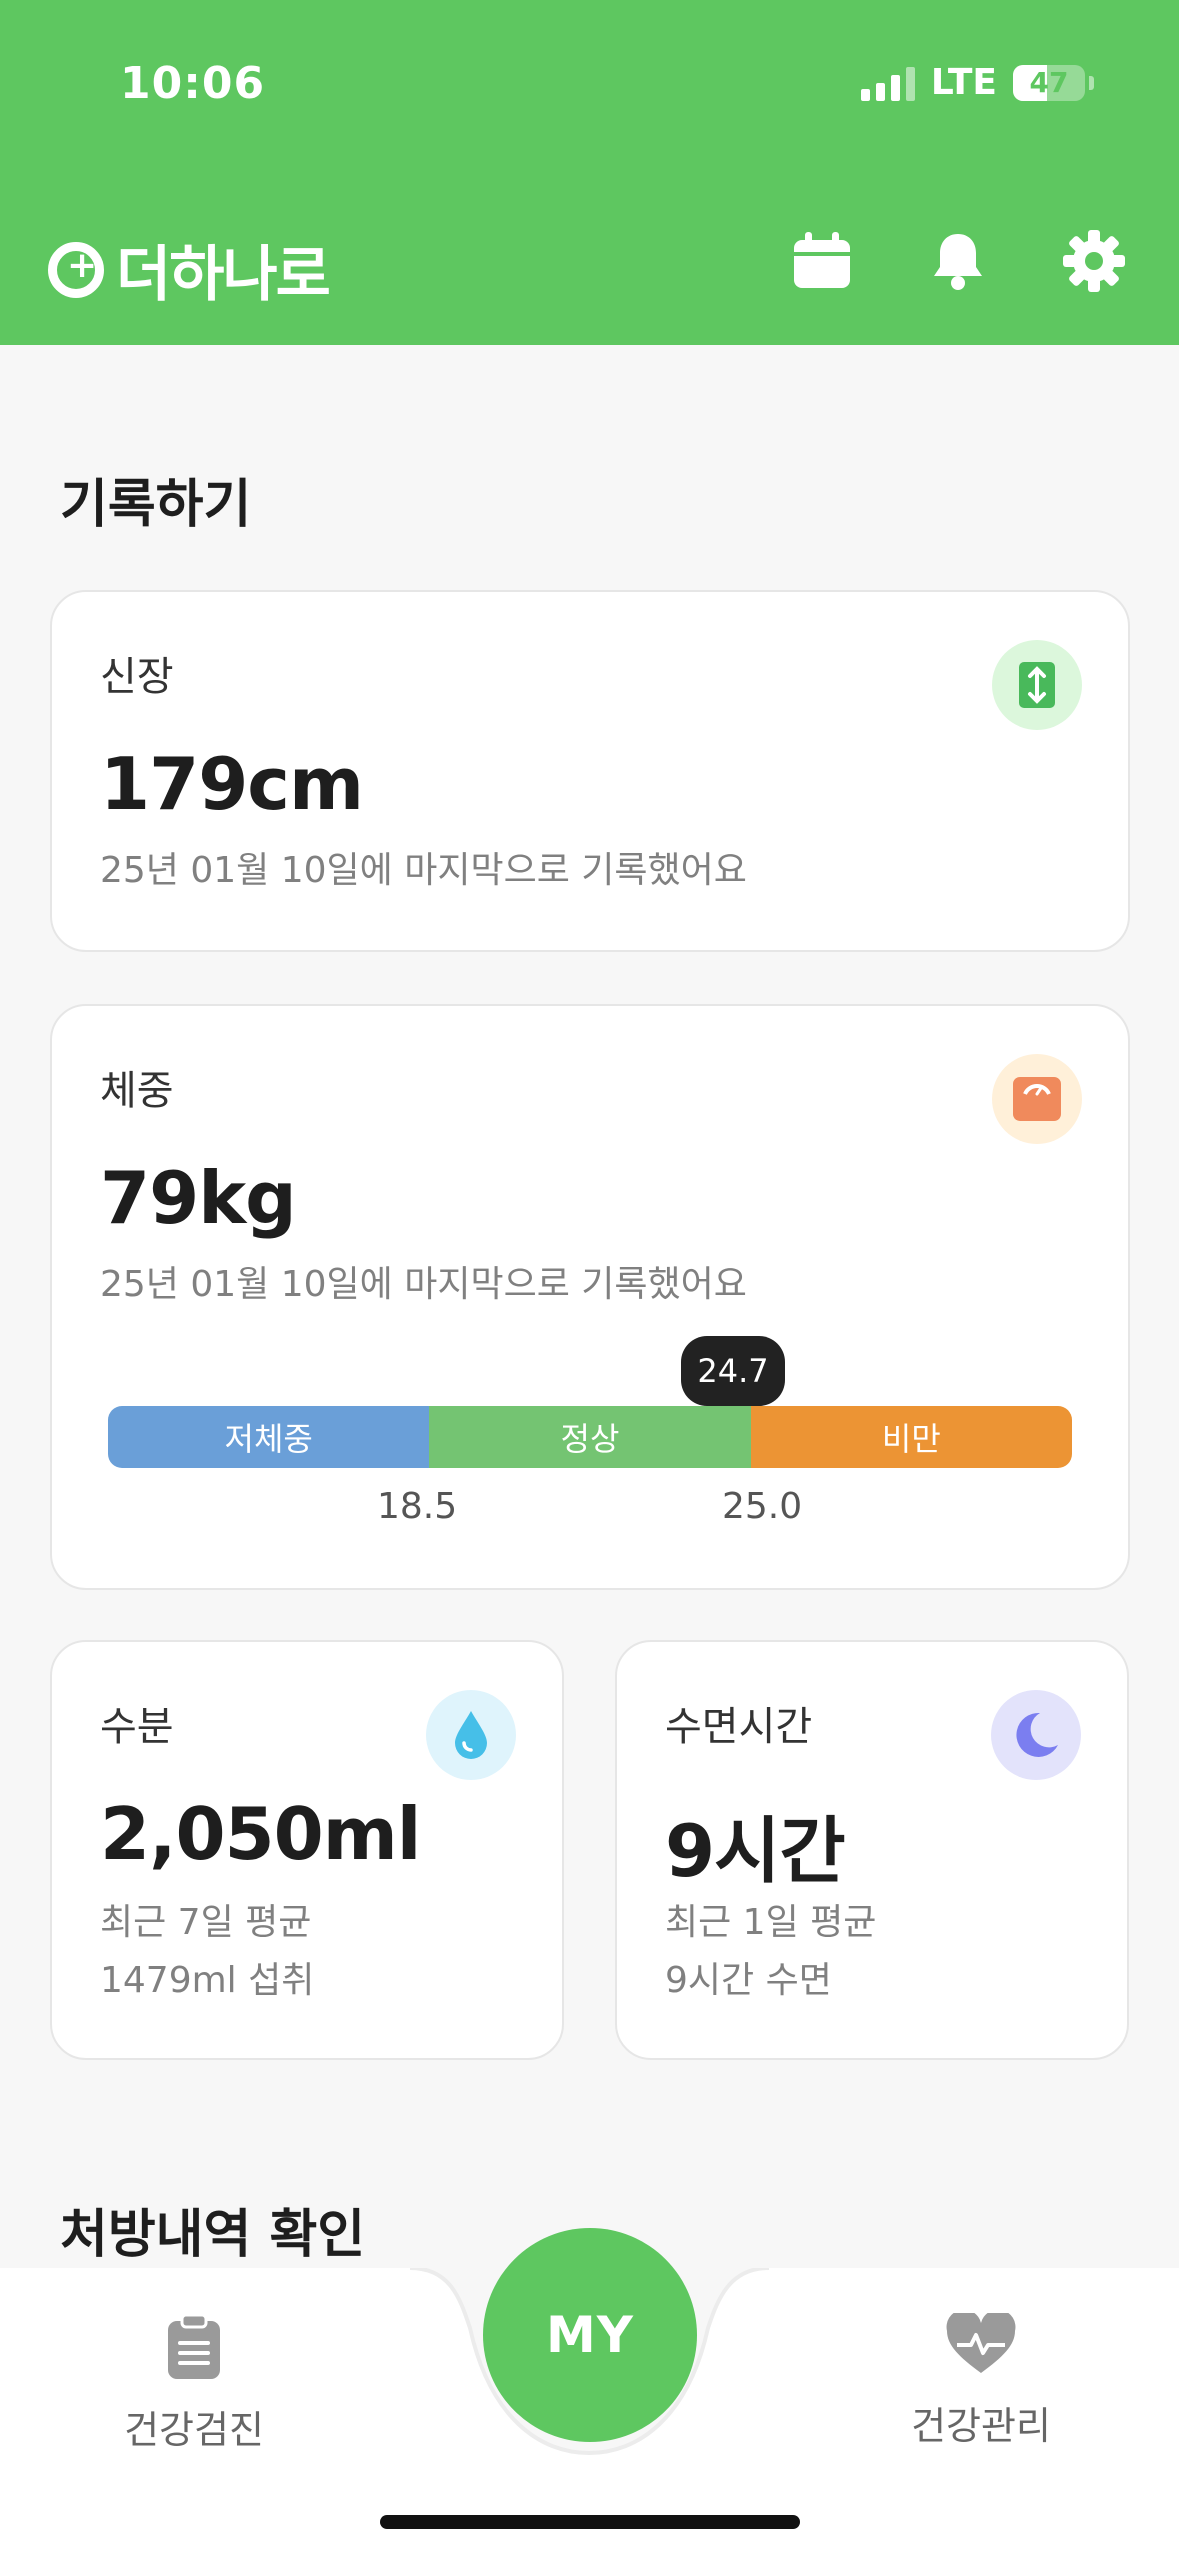 The height and width of the screenshot is (2556, 1179). Describe the element at coordinates (1036, 1735) in the screenshot. I see `moon-icon` at that location.